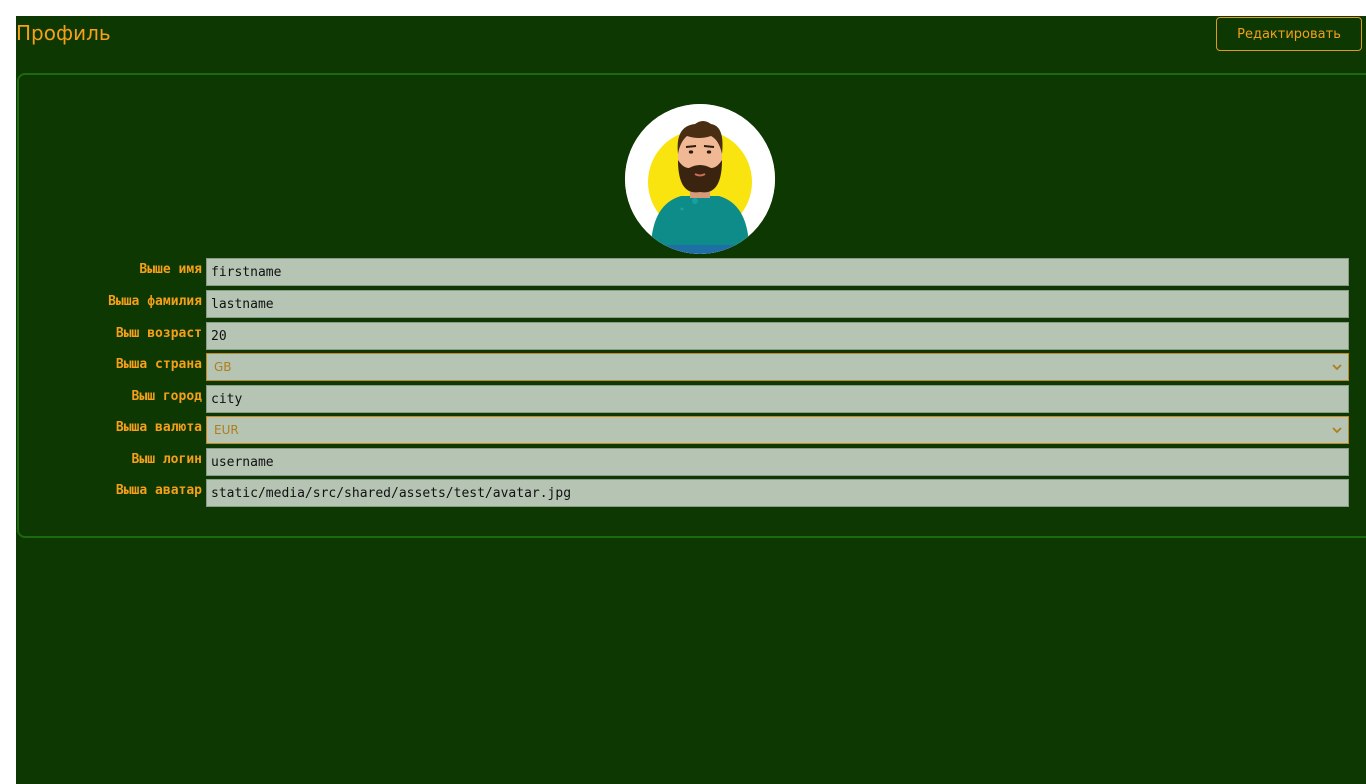 This screenshot has height=784, width=1366. I want to click on username-field, so click(777, 462).